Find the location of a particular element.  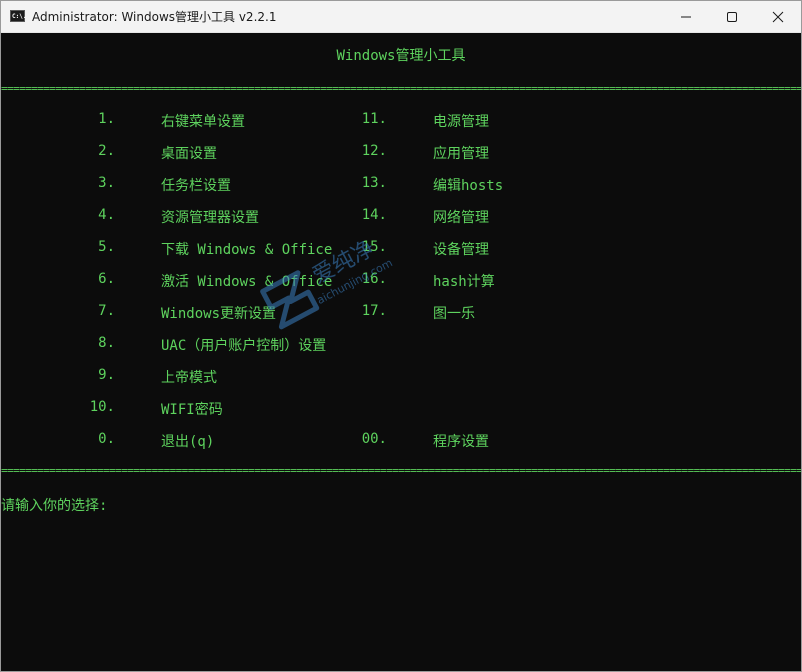

input-prompt: 请输入你的选择: is located at coordinates (54, 505).